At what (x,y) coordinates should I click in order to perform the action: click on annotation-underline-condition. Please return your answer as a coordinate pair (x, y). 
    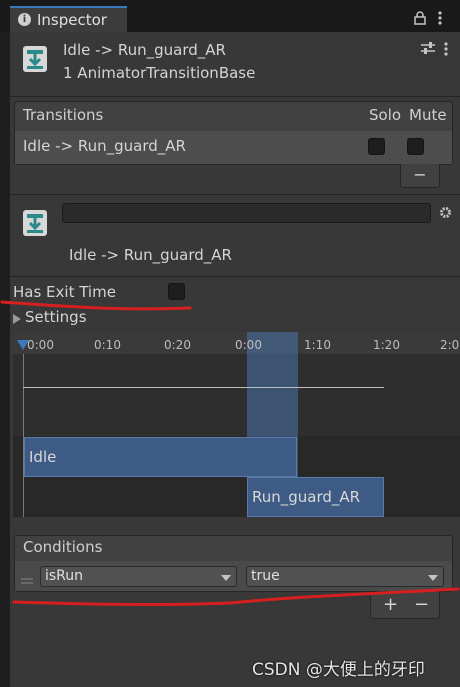
    Looking at the image, I should click on (236, 597).